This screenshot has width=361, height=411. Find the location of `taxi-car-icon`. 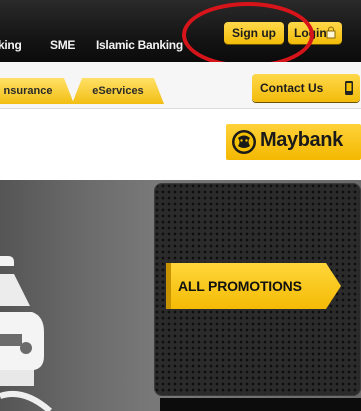

taxi-car-icon is located at coordinates (26, 333).